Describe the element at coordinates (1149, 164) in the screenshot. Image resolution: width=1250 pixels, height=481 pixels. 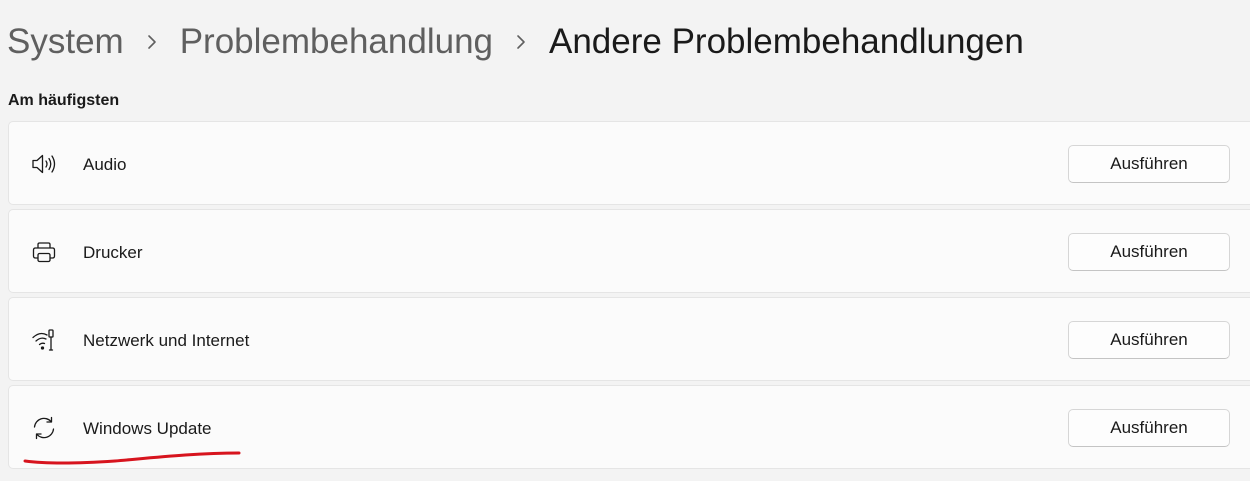
I see `run-audio-button: Ausführen` at that location.